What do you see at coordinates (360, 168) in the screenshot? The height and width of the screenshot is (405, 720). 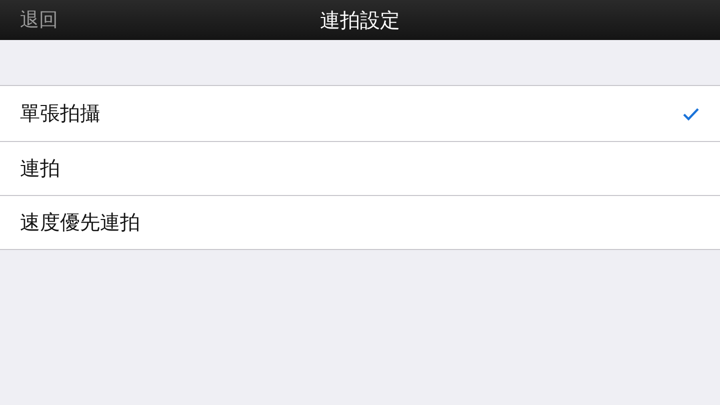 I see `option-row: 連拍` at bounding box center [360, 168].